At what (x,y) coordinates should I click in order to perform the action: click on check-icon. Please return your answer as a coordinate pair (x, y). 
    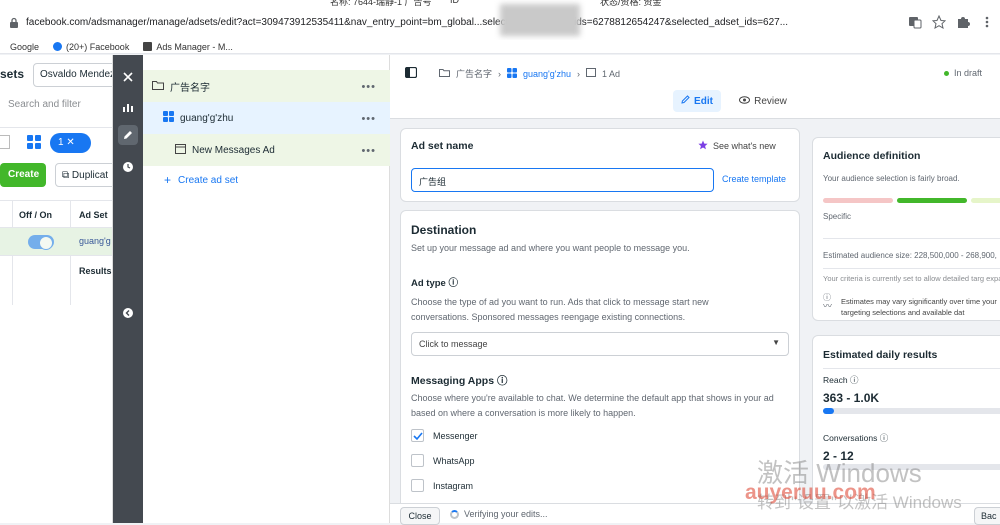
    Looking at the image, I should click on (418, 436).